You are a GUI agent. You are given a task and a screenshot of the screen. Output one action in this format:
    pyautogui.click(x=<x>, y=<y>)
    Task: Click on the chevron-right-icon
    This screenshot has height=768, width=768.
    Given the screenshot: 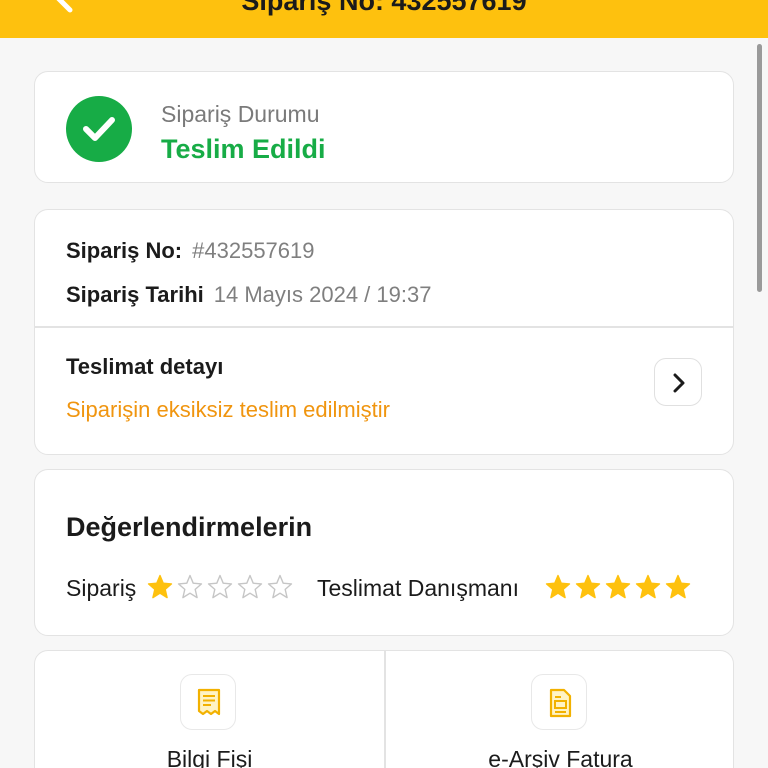 What is the action you would take?
    pyautogui.click(x=679, y=383)
    